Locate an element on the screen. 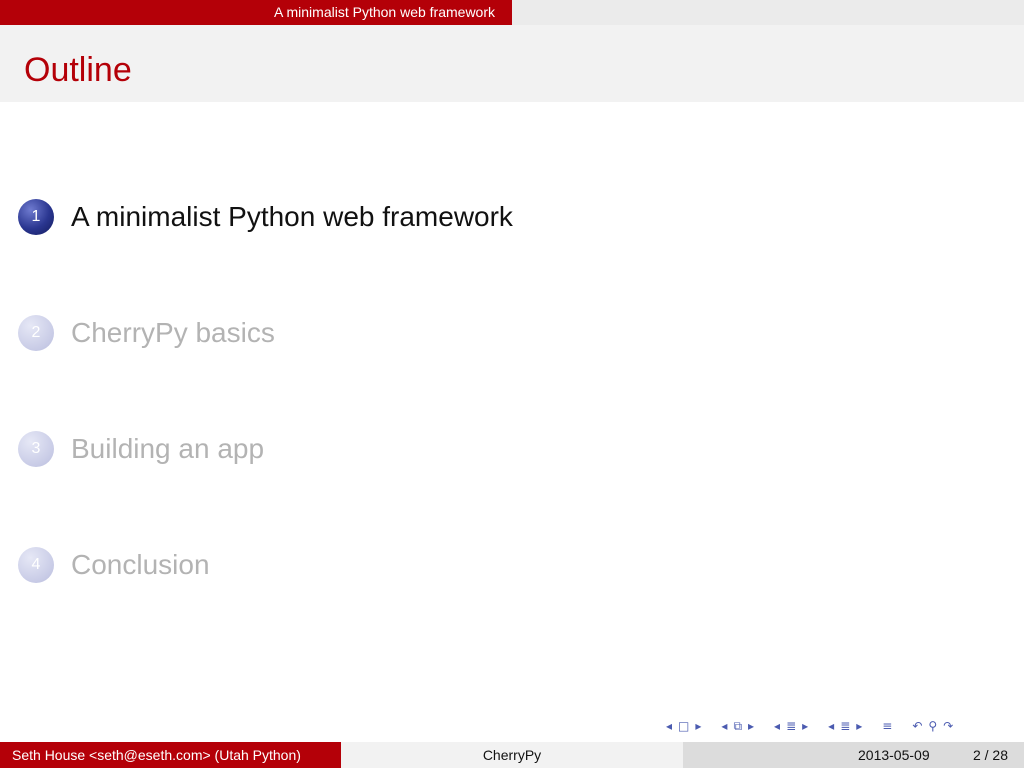 This screenshot has width=1024, height=768. toc-number-badge: 1 is located at coordinates (36, 217).